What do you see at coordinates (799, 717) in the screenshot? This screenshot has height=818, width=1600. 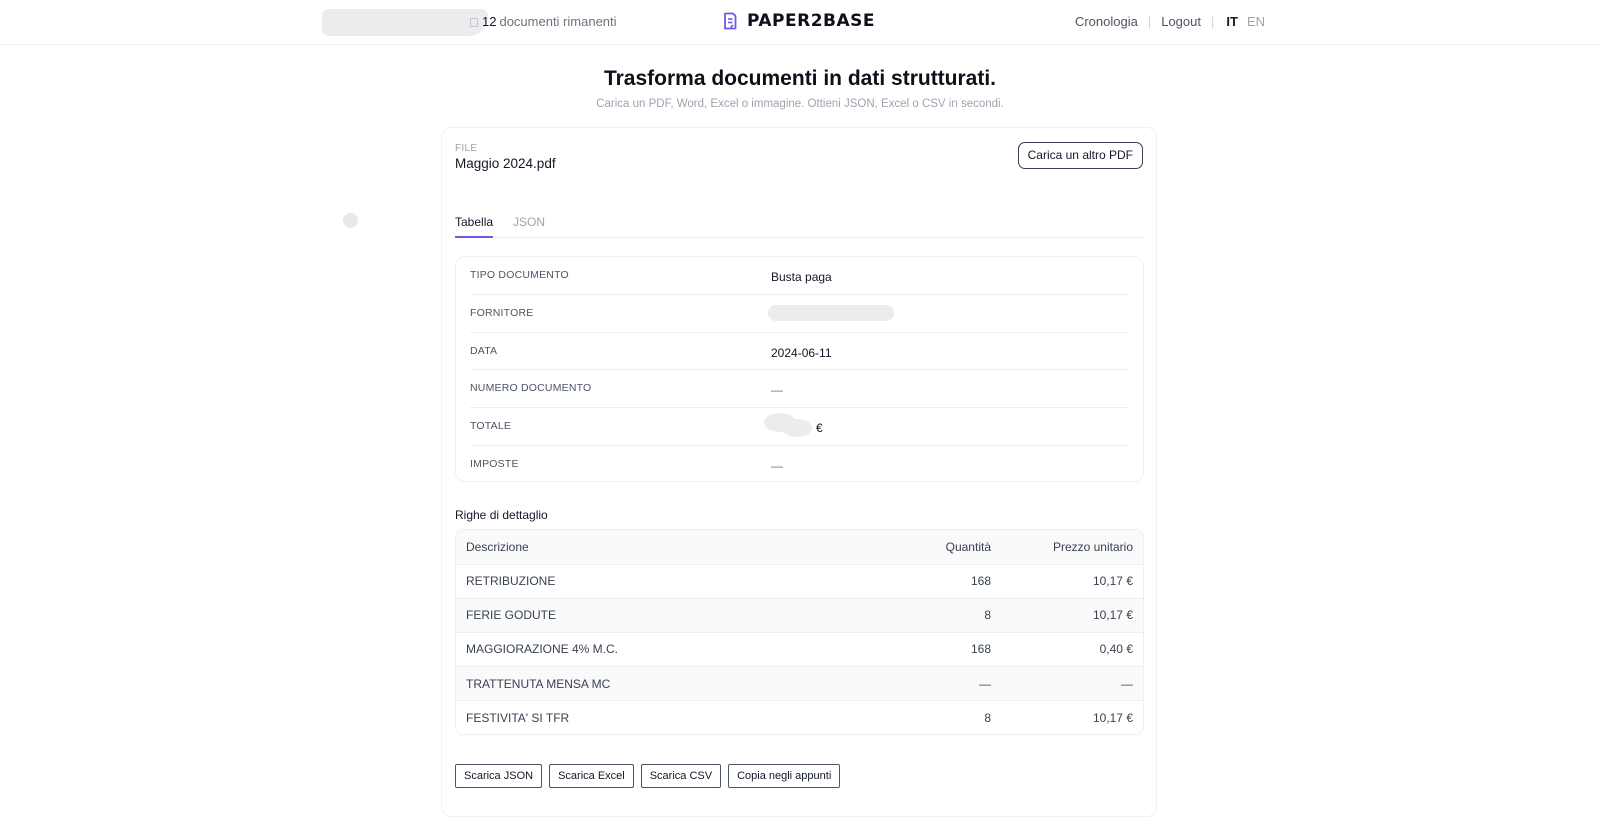 I see `table-row: FESTIVITA' SI TFR 8 10,17 €` at bounding box center [799, 717].